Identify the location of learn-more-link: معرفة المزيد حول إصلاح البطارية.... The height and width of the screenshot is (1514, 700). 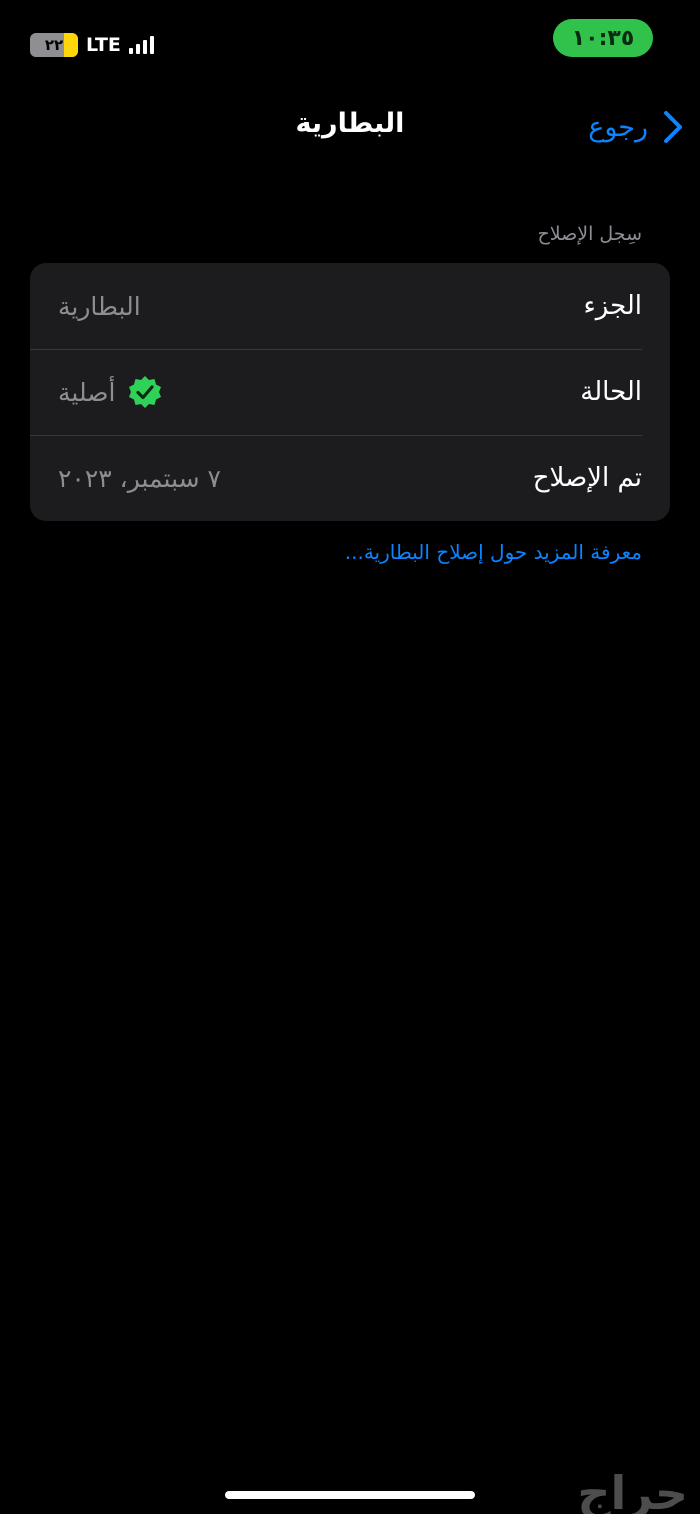
(493, 552).